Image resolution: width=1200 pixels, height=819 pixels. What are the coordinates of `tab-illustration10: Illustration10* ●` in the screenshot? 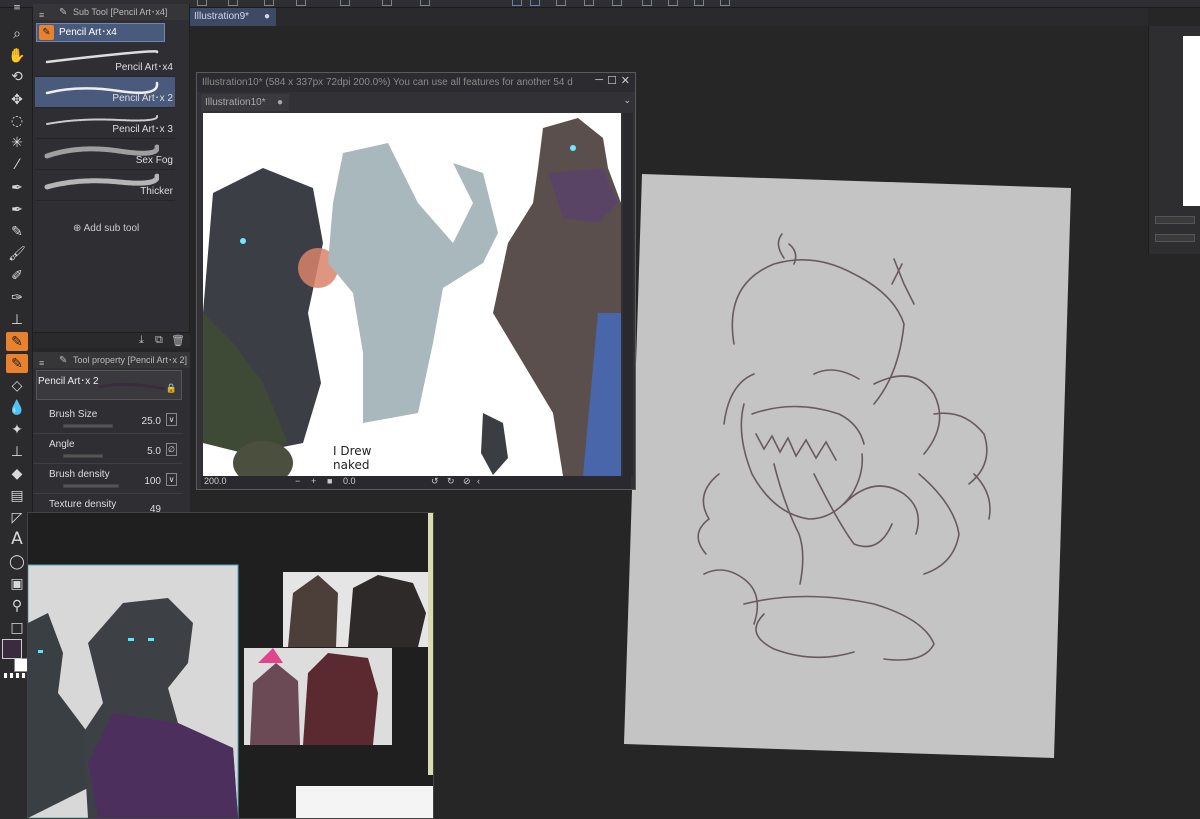 It's located at (245, 102).